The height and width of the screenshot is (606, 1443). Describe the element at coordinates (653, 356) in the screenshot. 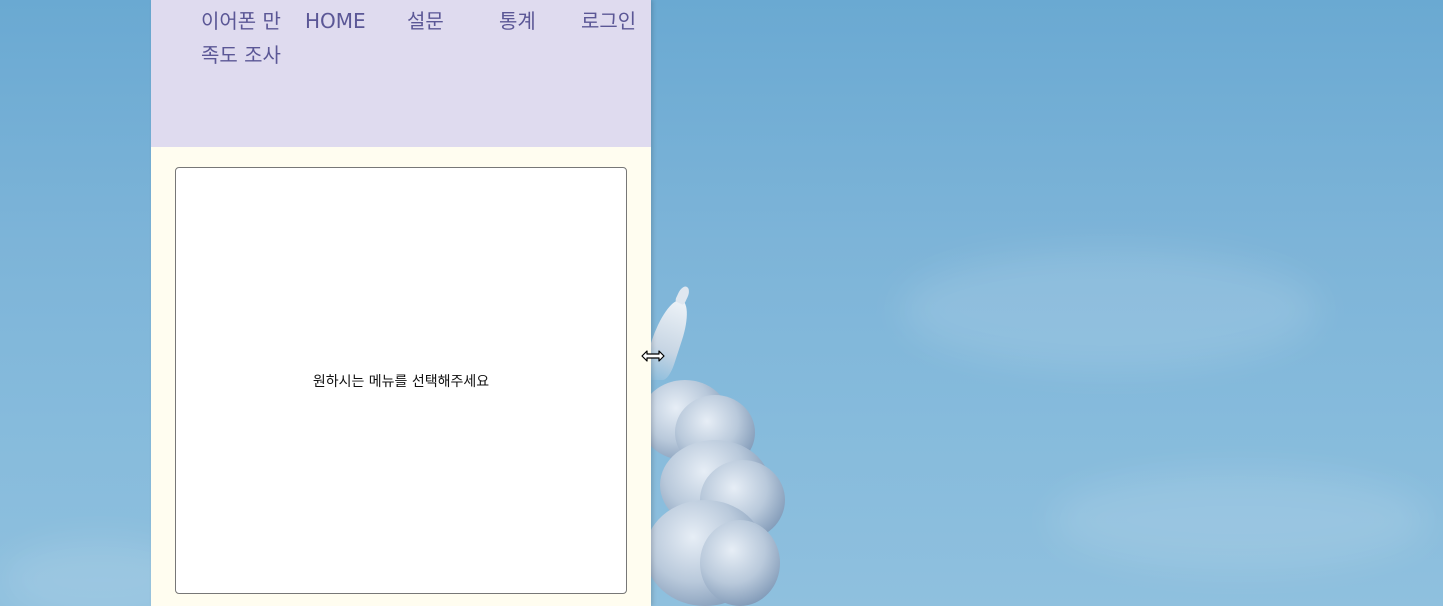

I see `horizontal-resize-cursor-icon` at that location.